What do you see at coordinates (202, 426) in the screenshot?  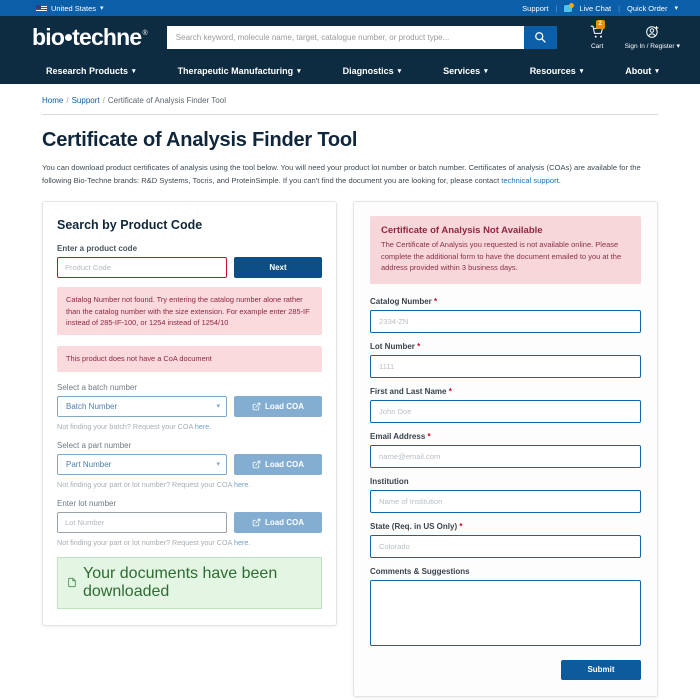 I see `batch-request-coa-link: here` at bounding box center [202, 426].